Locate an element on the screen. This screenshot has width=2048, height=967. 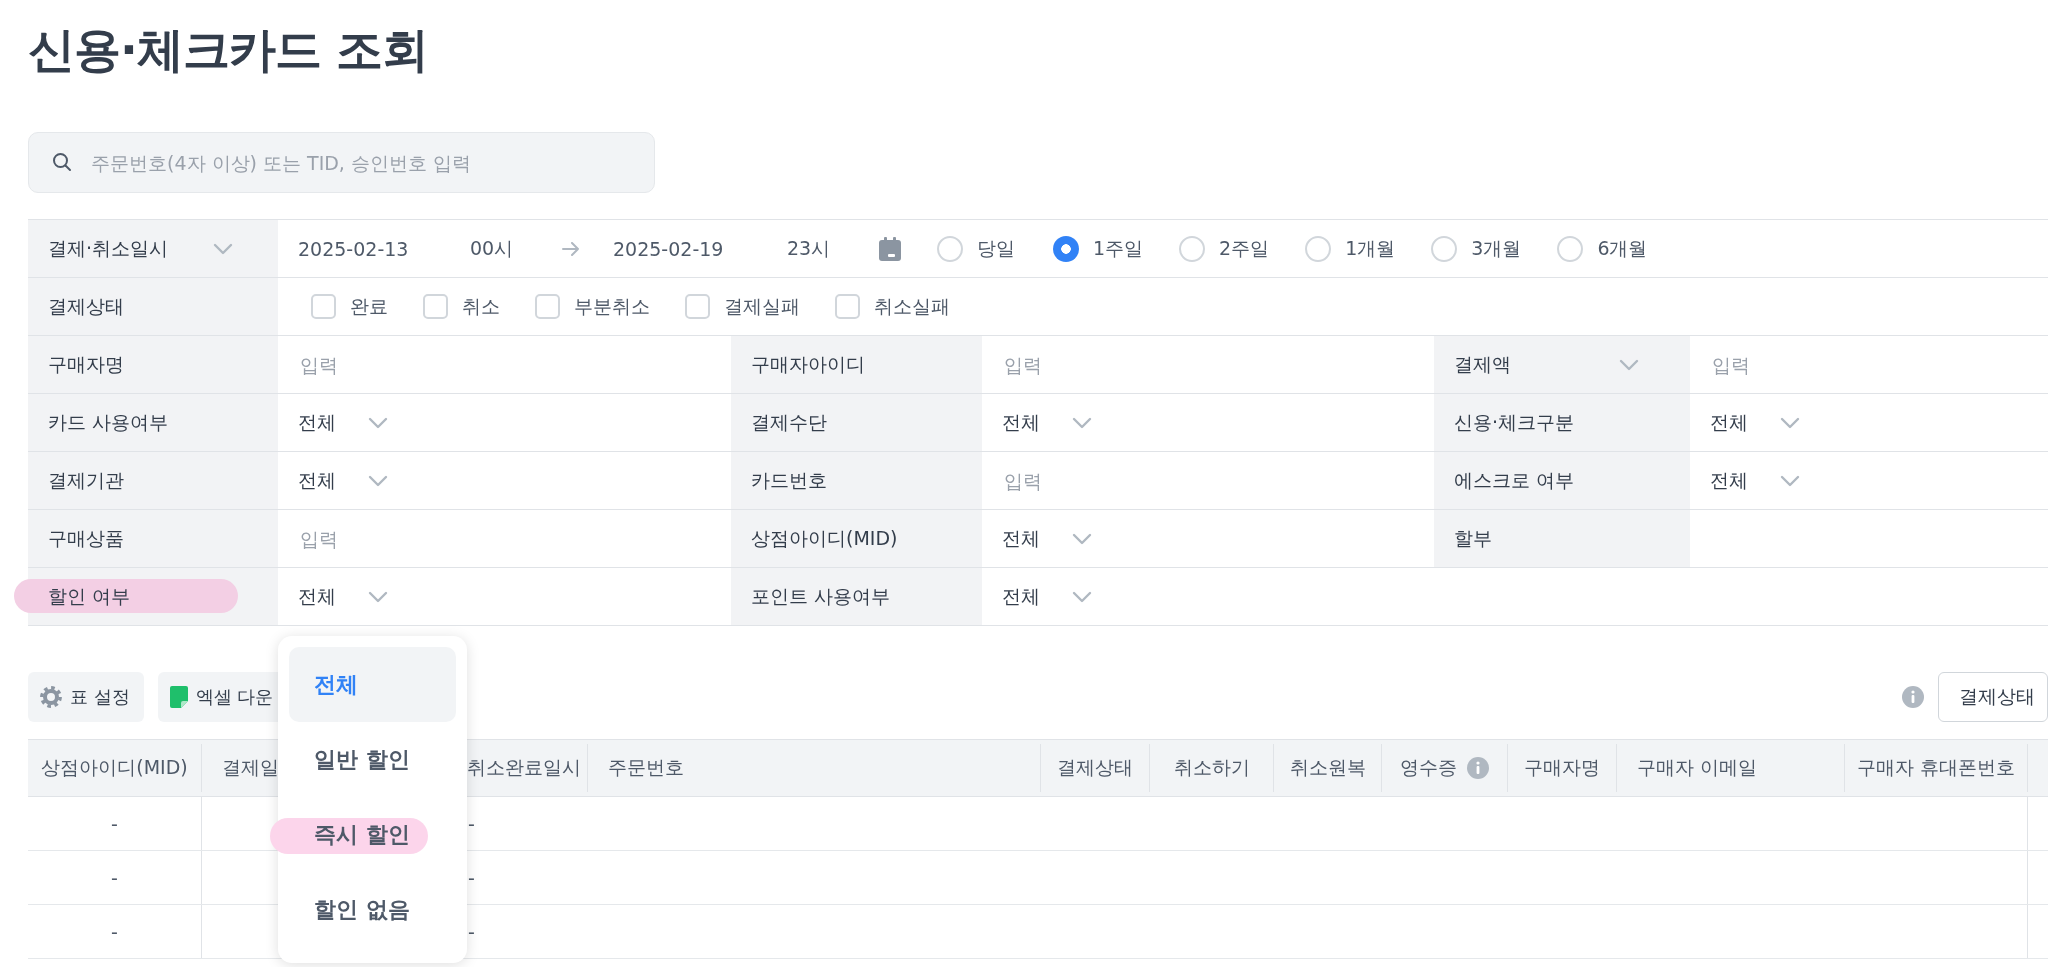
status-button: 결제상태 is located at coordinates (1993, 697).